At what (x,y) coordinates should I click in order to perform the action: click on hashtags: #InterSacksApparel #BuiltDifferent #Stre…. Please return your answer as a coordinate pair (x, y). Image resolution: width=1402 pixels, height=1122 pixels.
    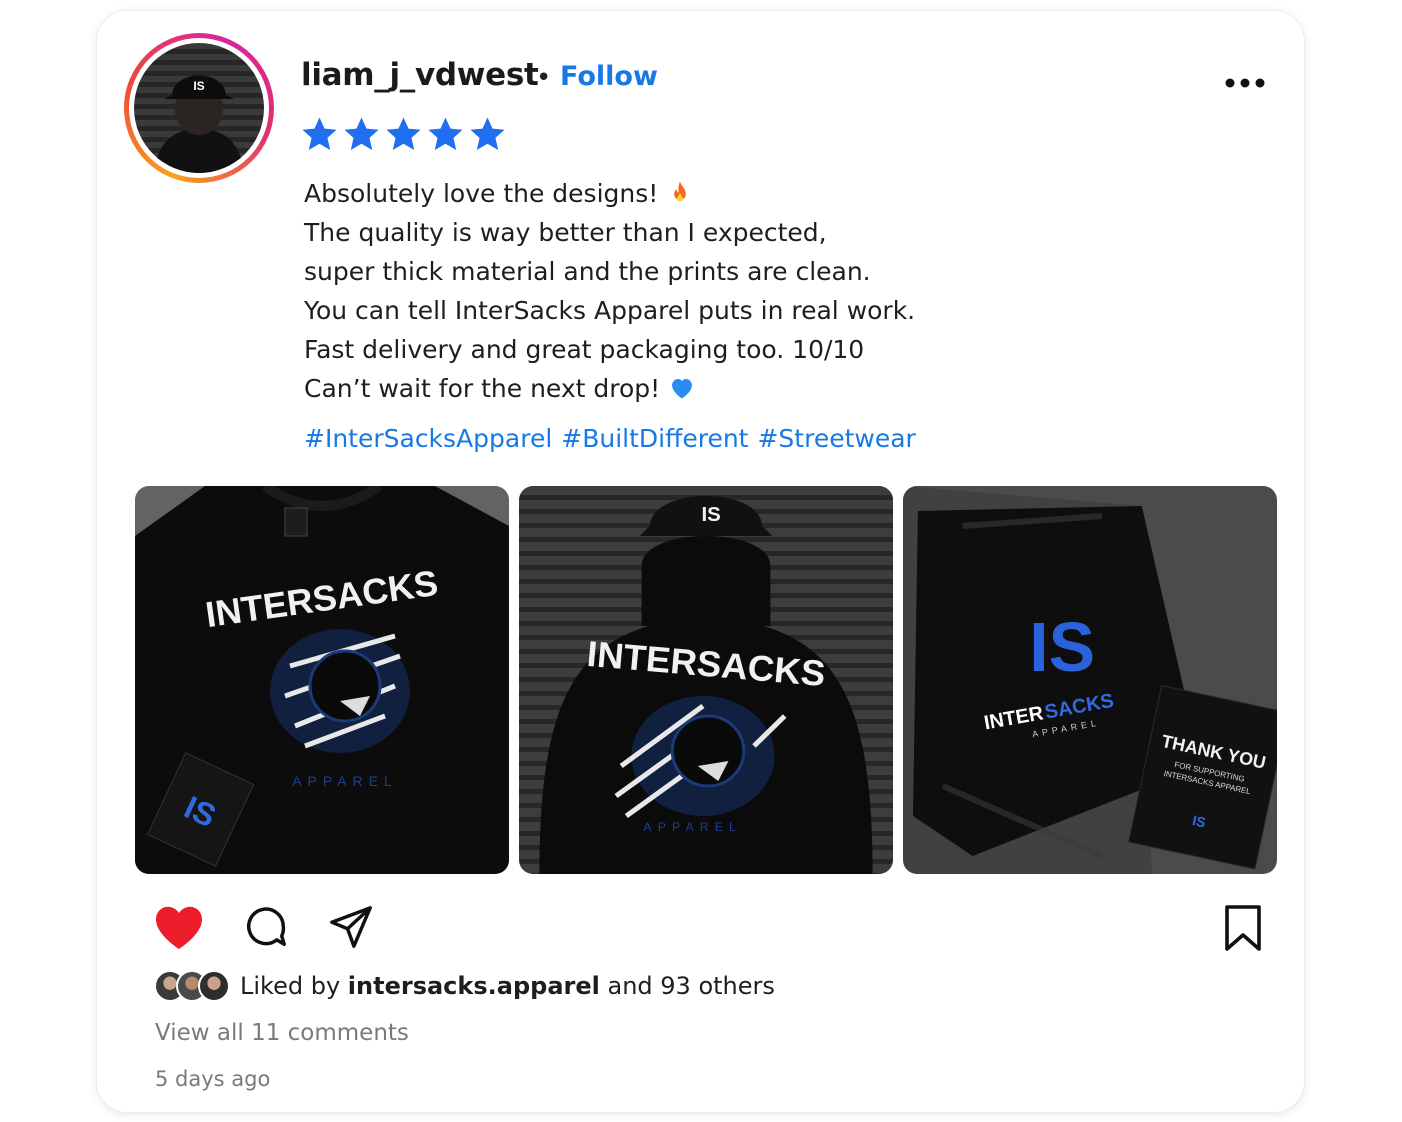
    Looking at the image, I should click on (610, 438).